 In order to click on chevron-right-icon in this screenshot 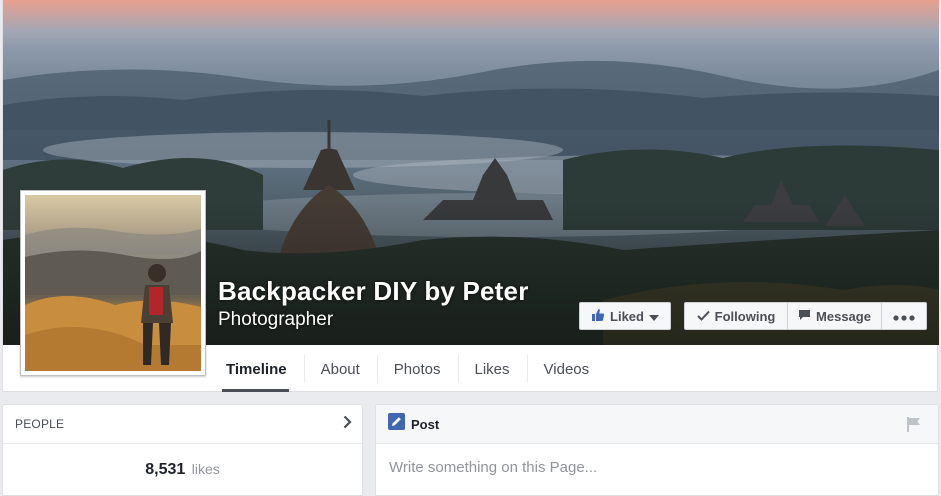, I will do `click(347, 424)`.